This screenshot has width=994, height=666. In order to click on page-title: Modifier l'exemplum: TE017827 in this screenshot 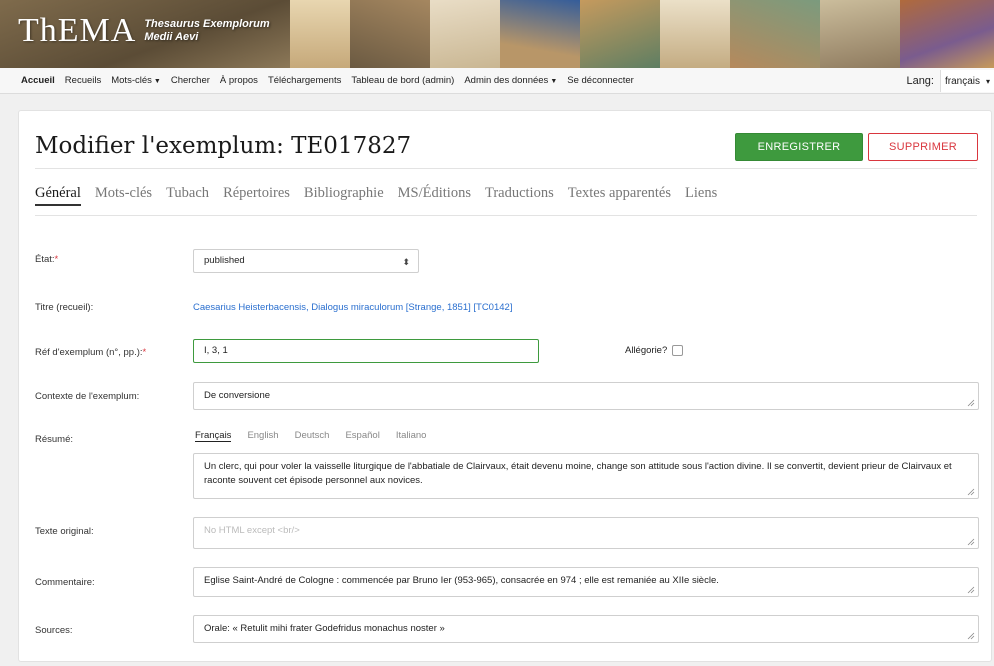, I will do `click(223, 146)`.